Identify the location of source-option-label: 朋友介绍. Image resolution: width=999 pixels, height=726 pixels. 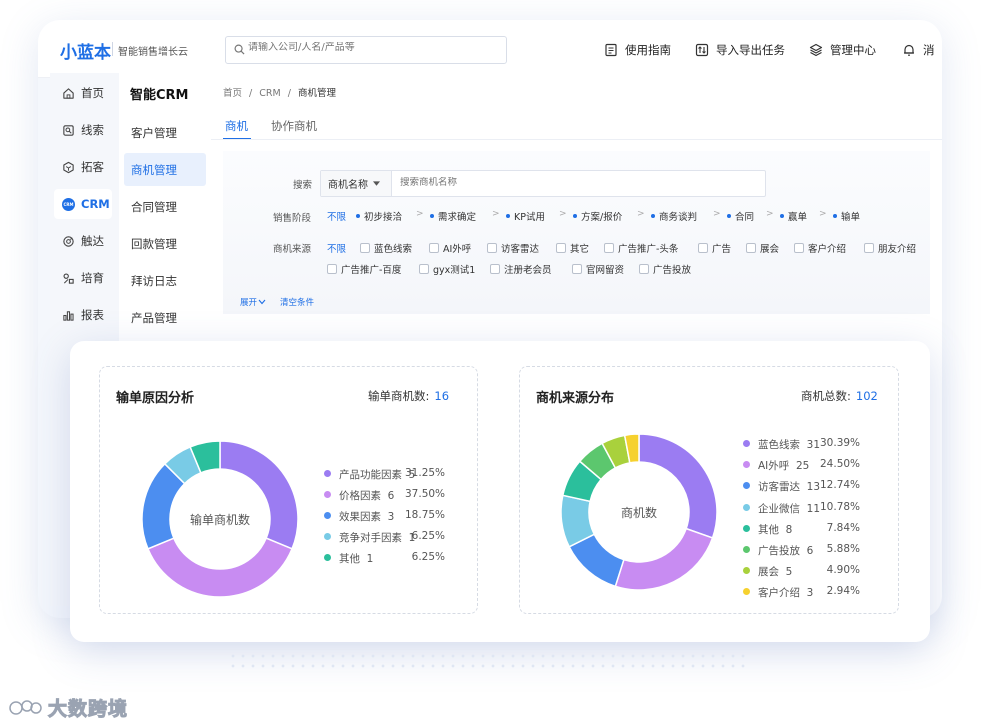
(897, 249).